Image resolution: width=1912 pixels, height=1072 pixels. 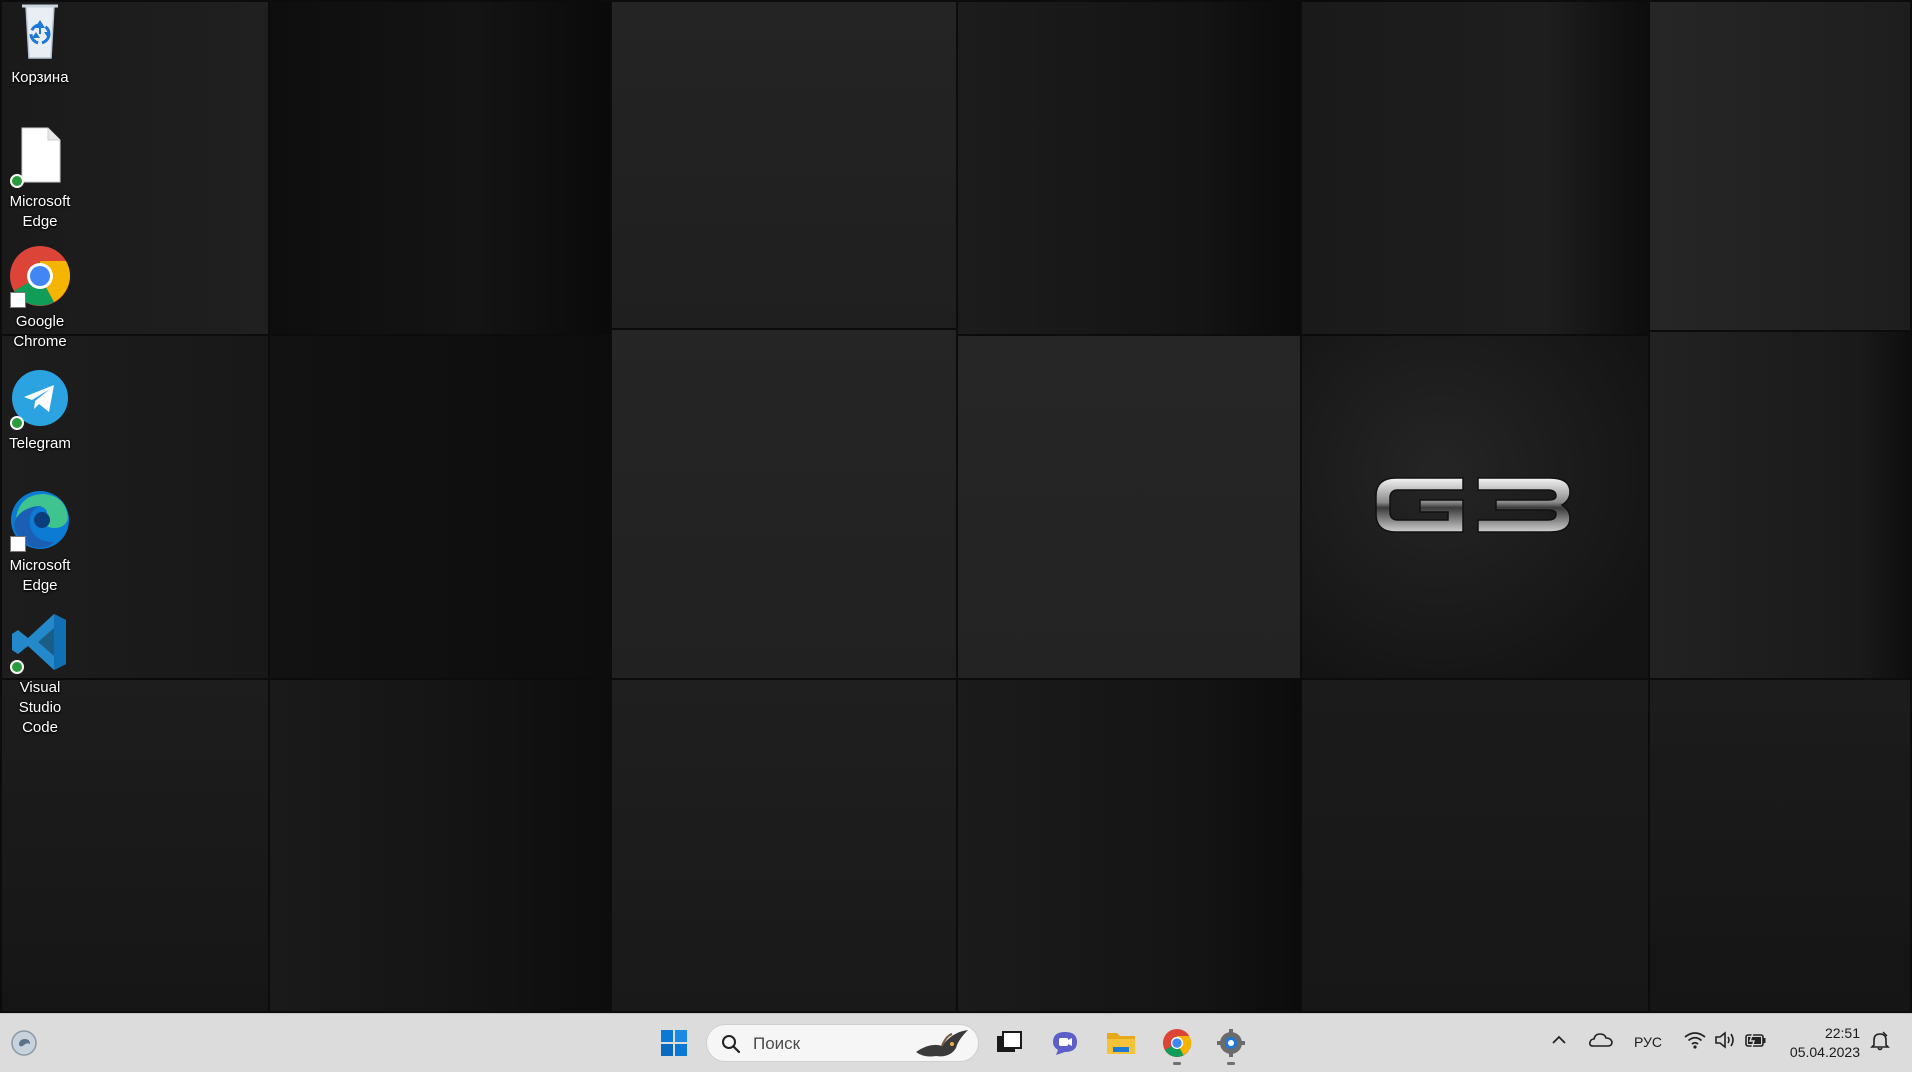 I want to click on teams-chat-button, so click(x=1065, y=1043).